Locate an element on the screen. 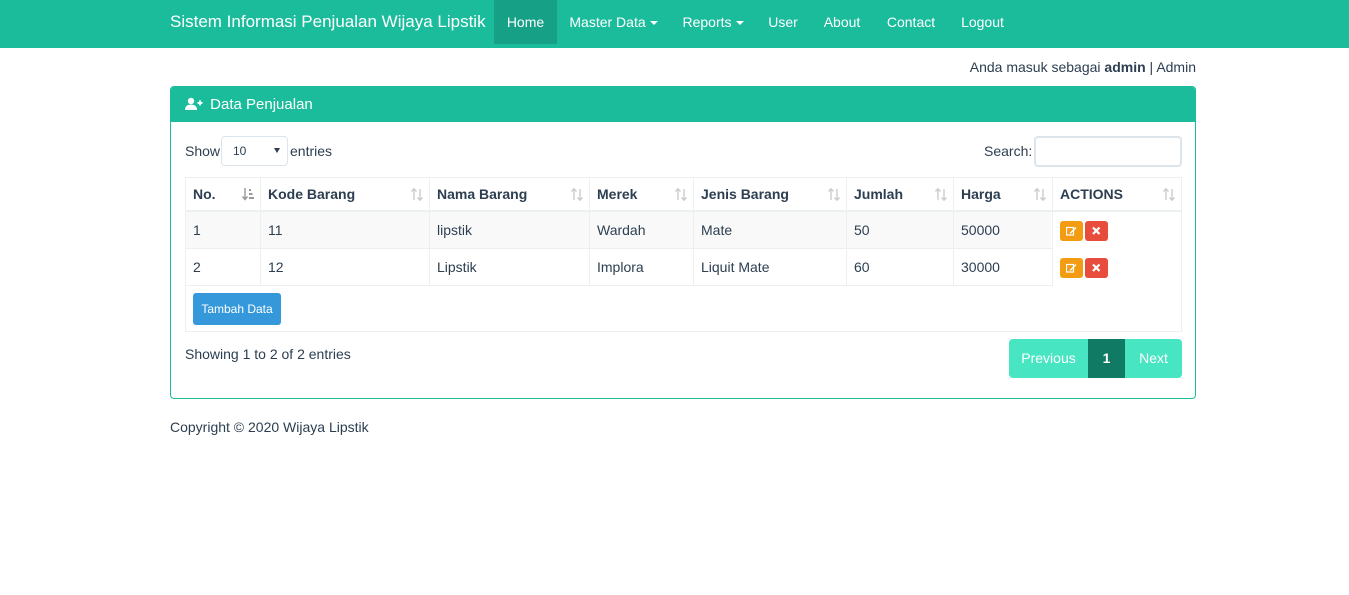 This screenshot has height=595, width=1349. panel-title: Data Penjualan is located at coordinates (261, 104).